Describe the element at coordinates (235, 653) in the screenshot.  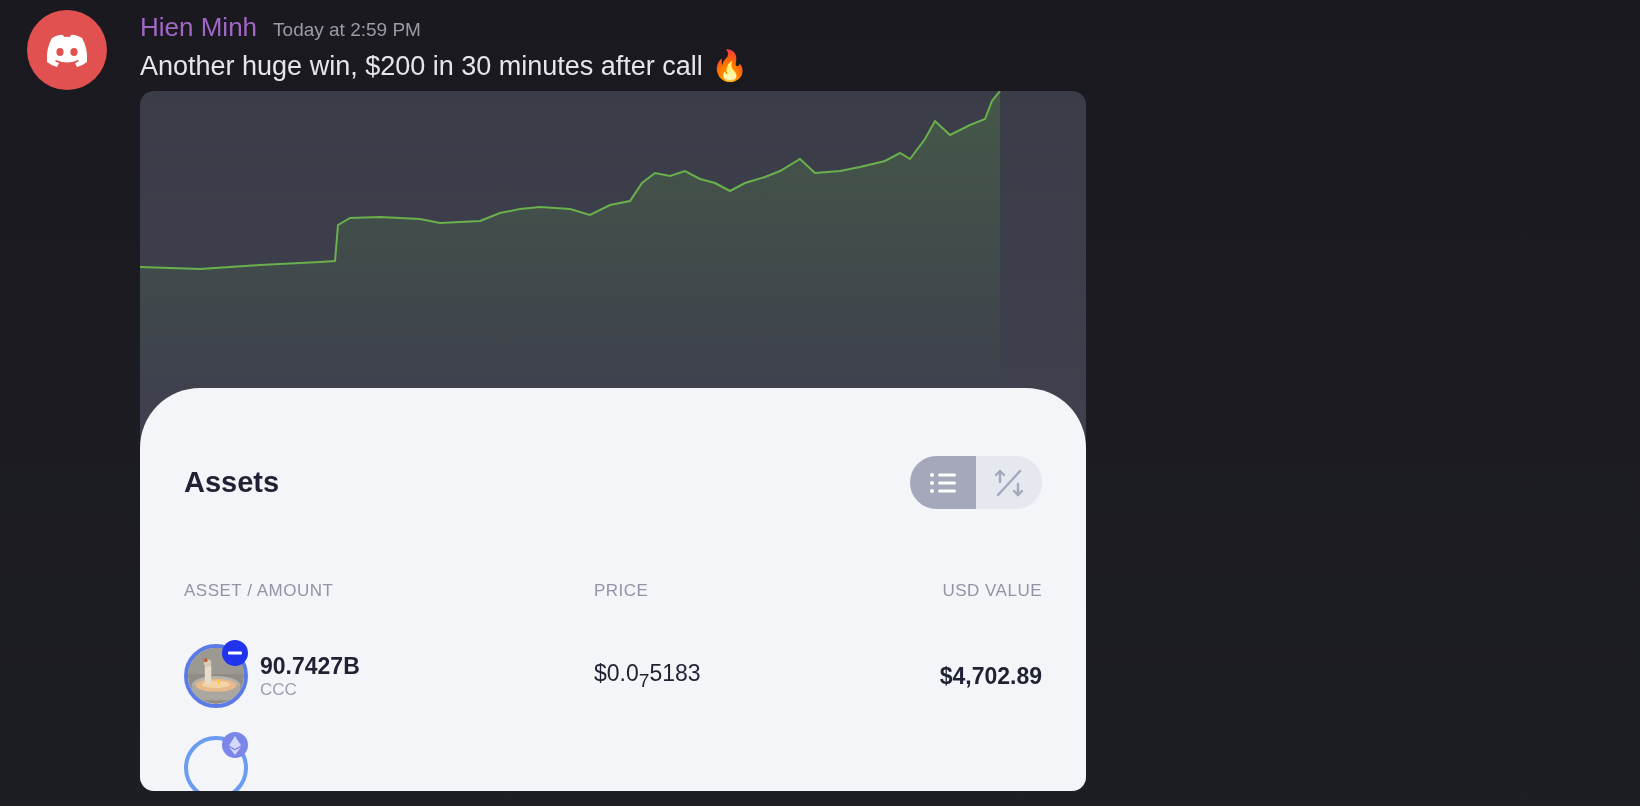
I see `chain-badge-icon` at that location.